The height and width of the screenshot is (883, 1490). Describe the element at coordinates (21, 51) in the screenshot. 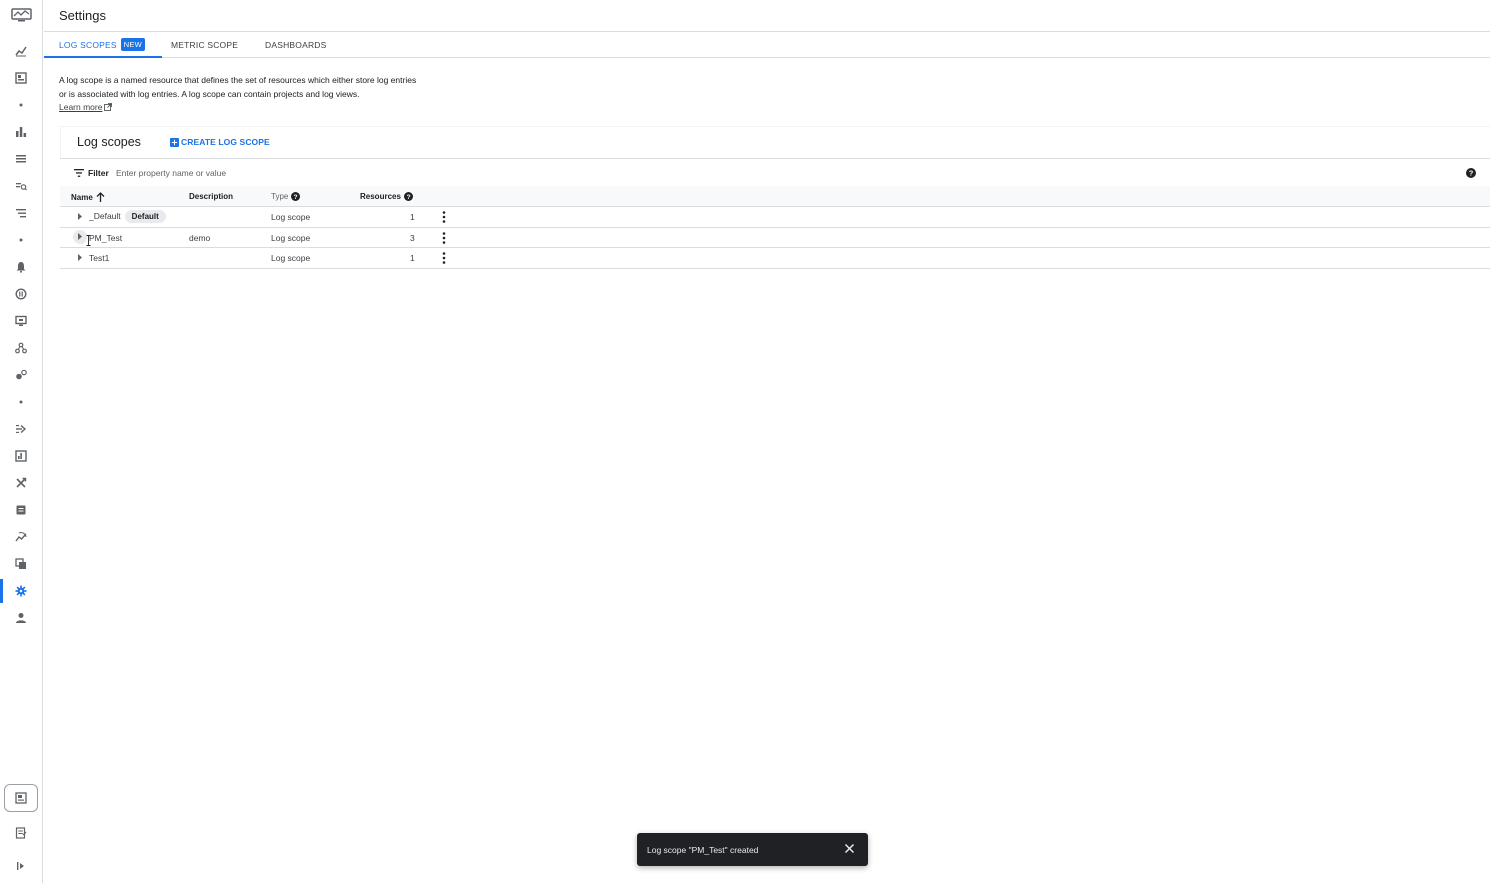

I see `overview-chart-icon` at that location.